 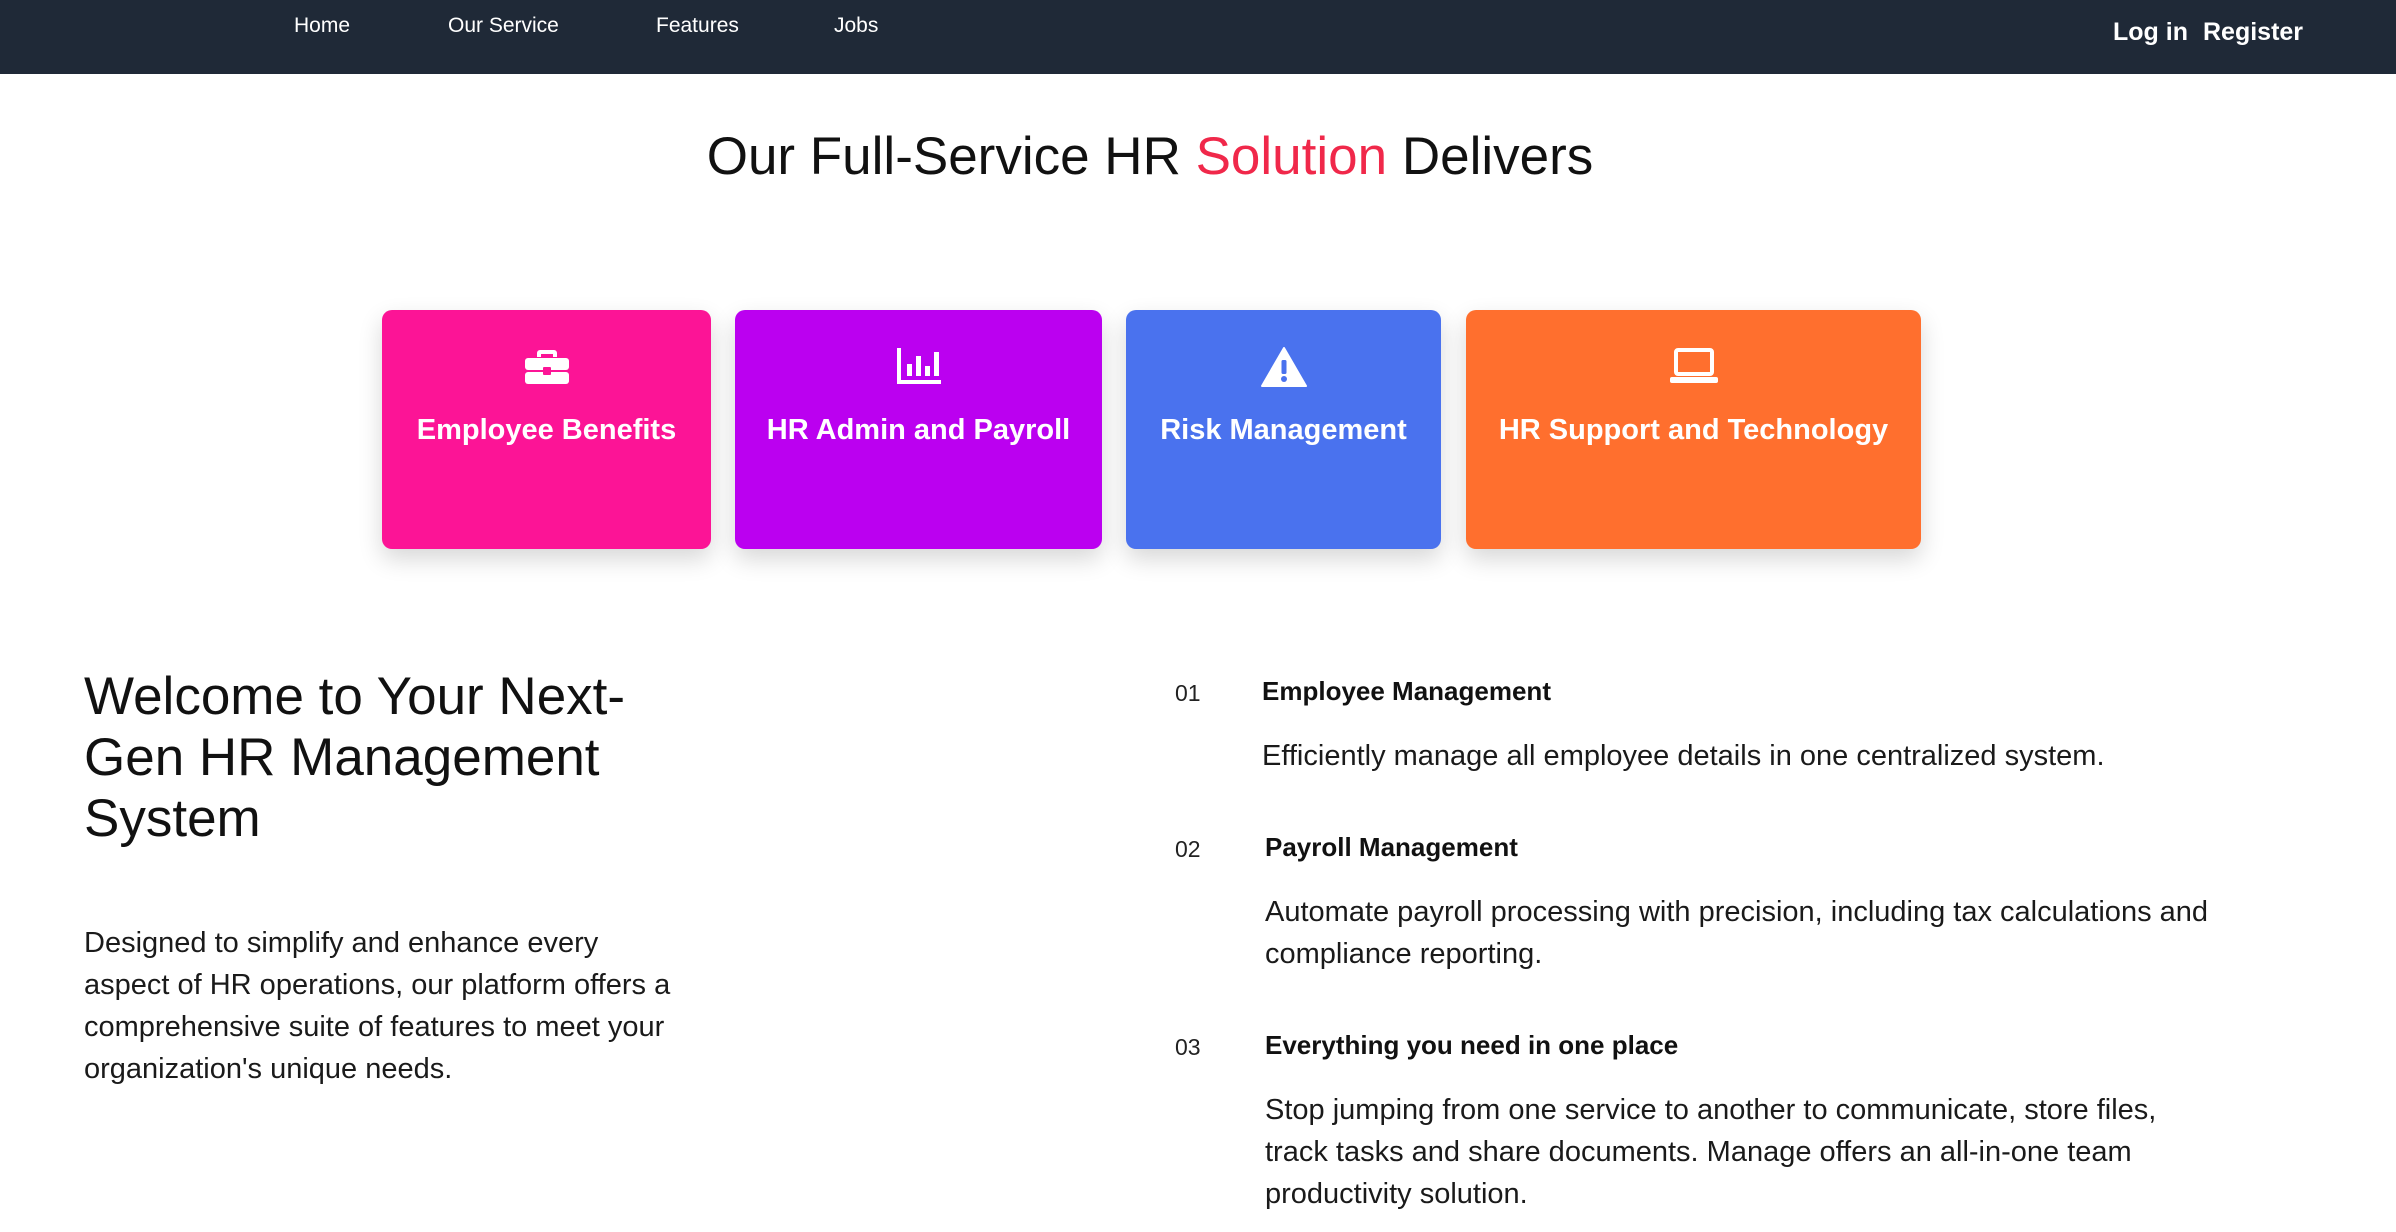 What do you see at coordinates (546, 368) in the screenshot?
I see `briefcase-icon` at bounding box center [546, 368].